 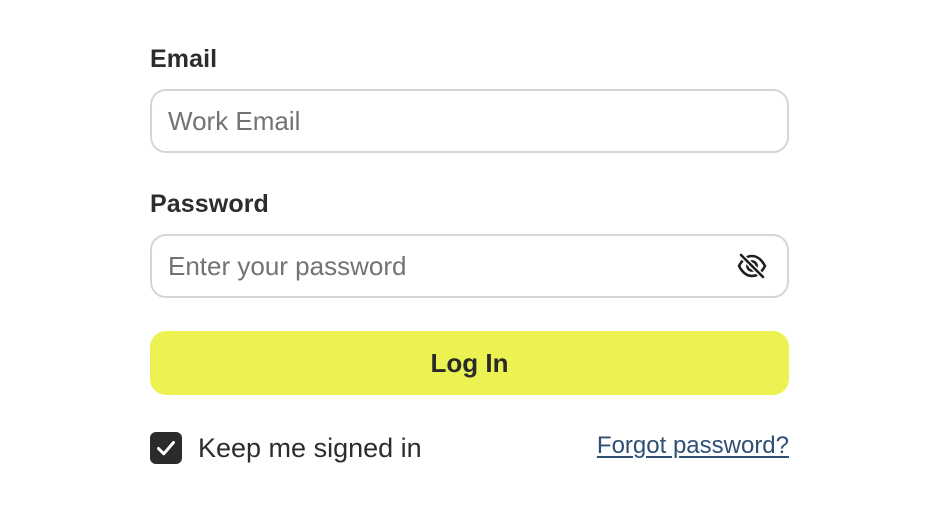 What do you see at coordinates (469, 363) in the screenshot?
I see `login-button: Log In` at bounding box center [469, 363].